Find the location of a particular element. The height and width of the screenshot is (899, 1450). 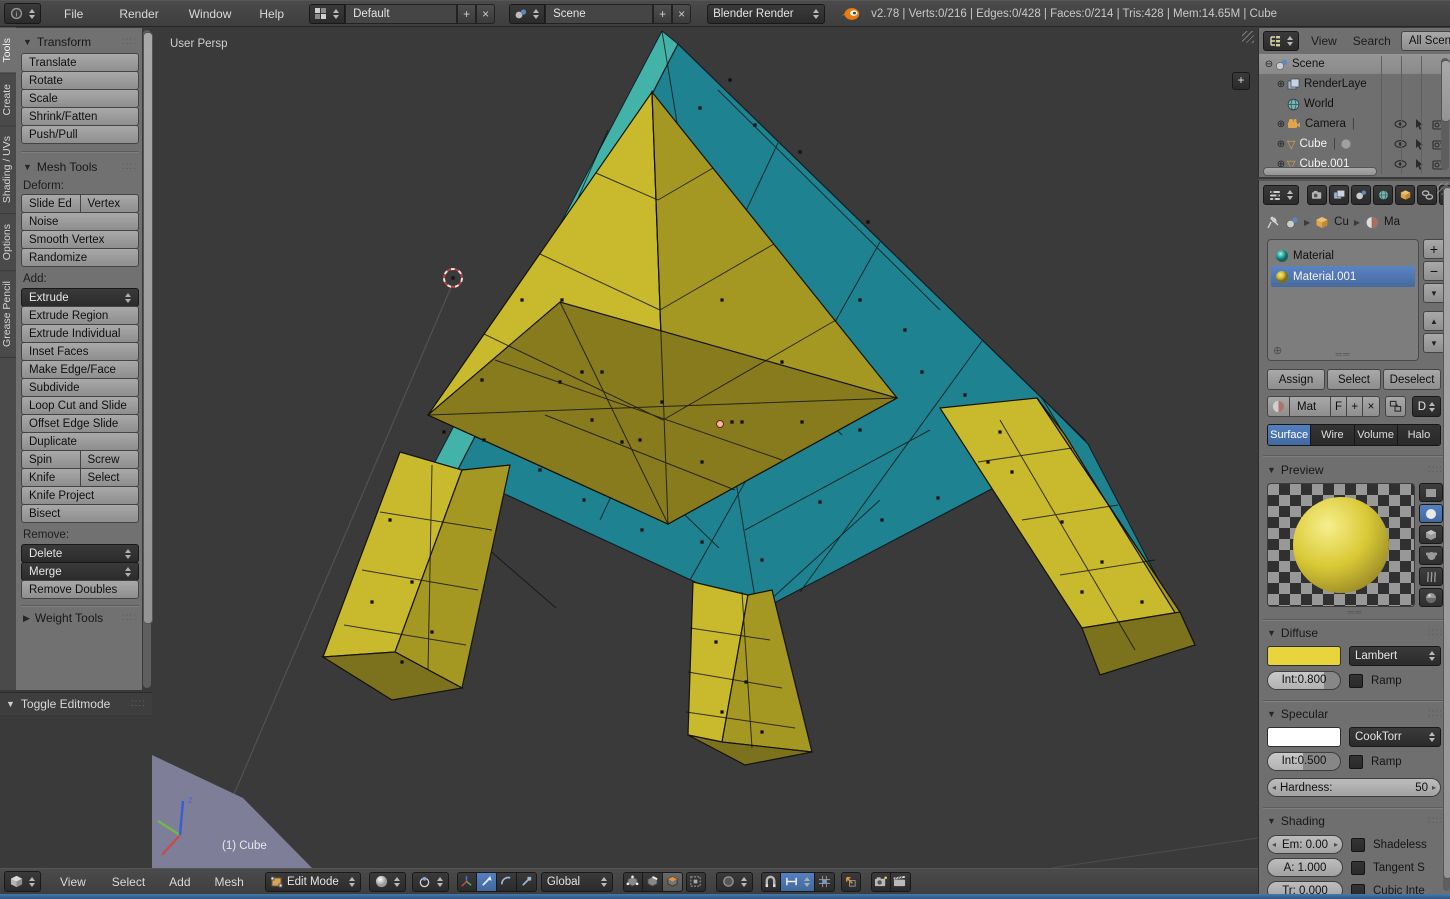

screen-layout-icon-button is located at coordinates (327, 13).